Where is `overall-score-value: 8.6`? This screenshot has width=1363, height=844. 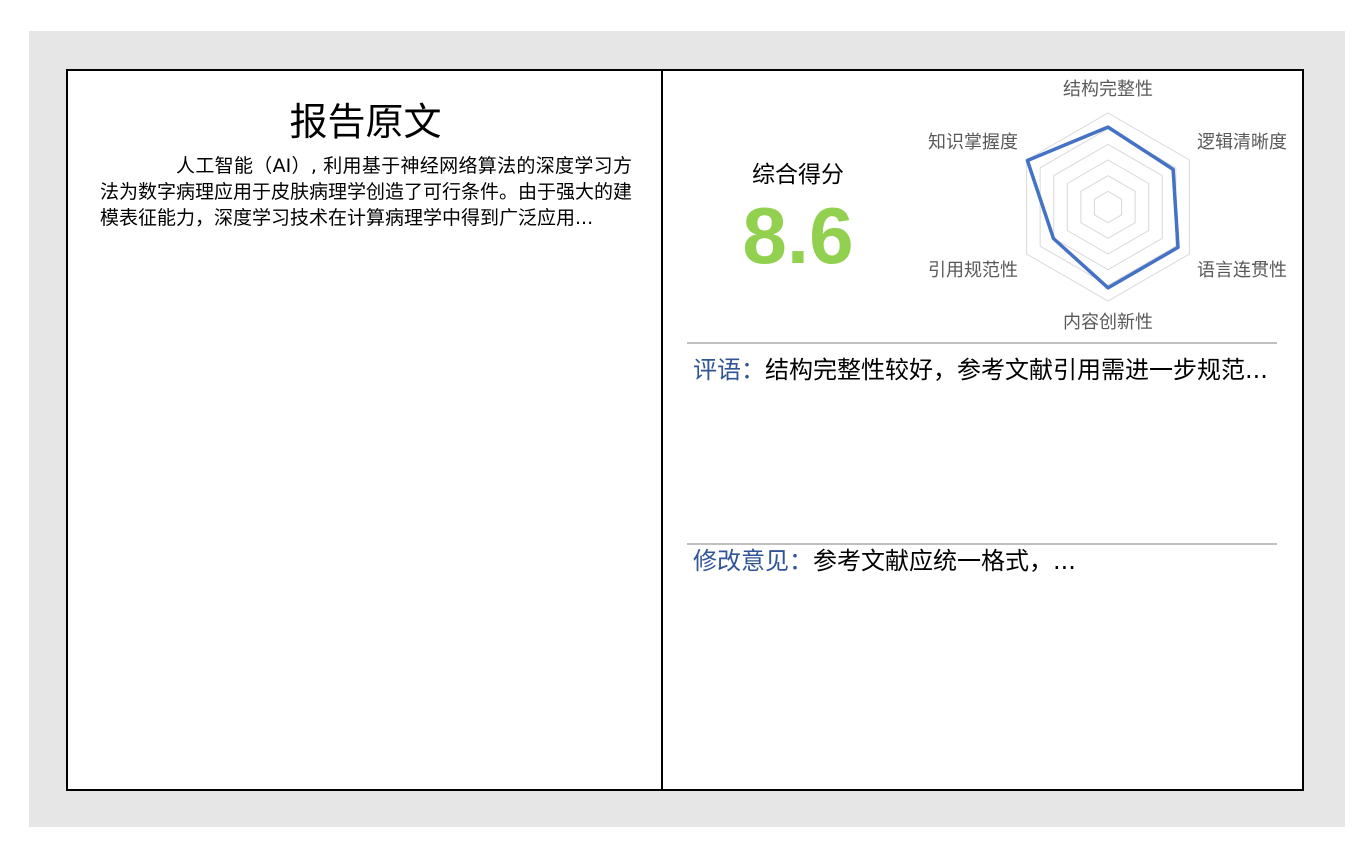 overall-score-value: 8.6 is located at coordinates (798, 235).